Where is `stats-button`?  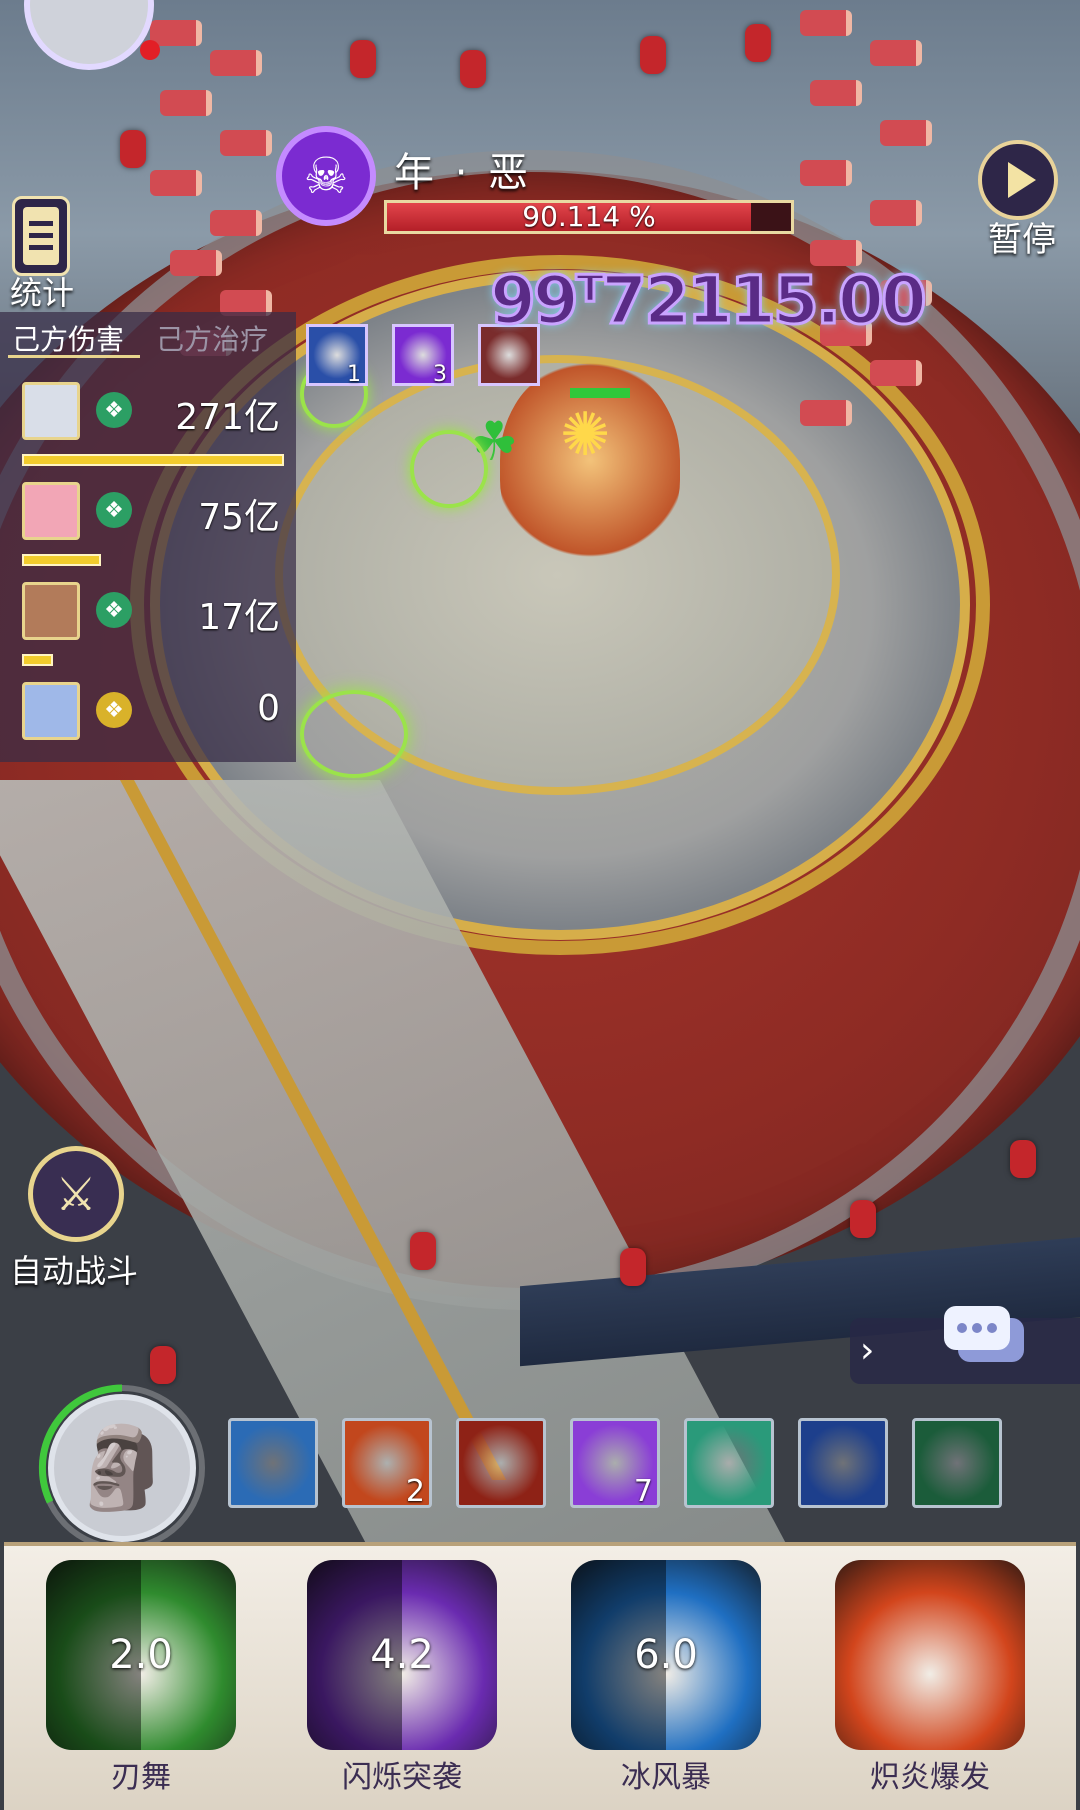 stats-button is located at coordinates (41, 236).